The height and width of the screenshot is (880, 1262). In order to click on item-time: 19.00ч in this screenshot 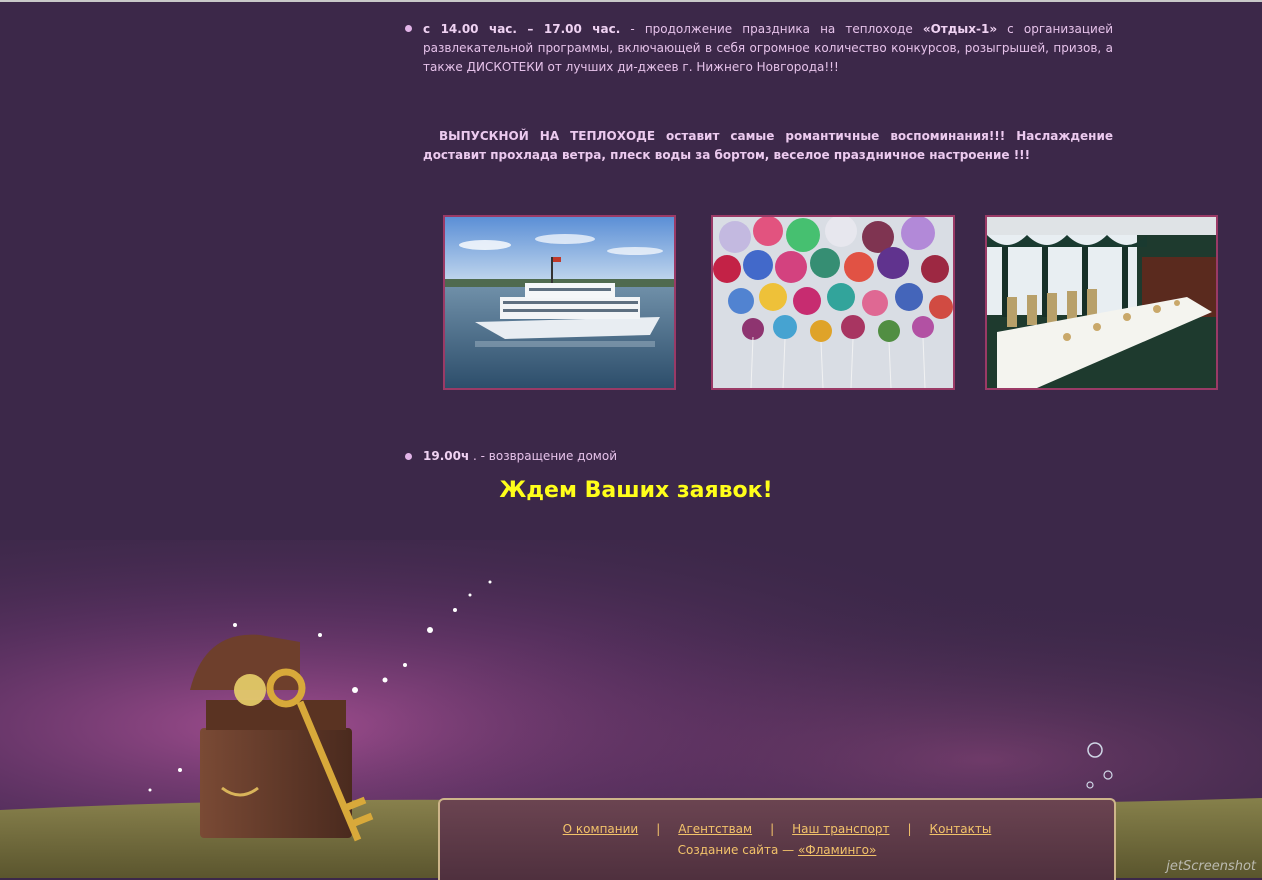, I will do `click(446, 456)`.